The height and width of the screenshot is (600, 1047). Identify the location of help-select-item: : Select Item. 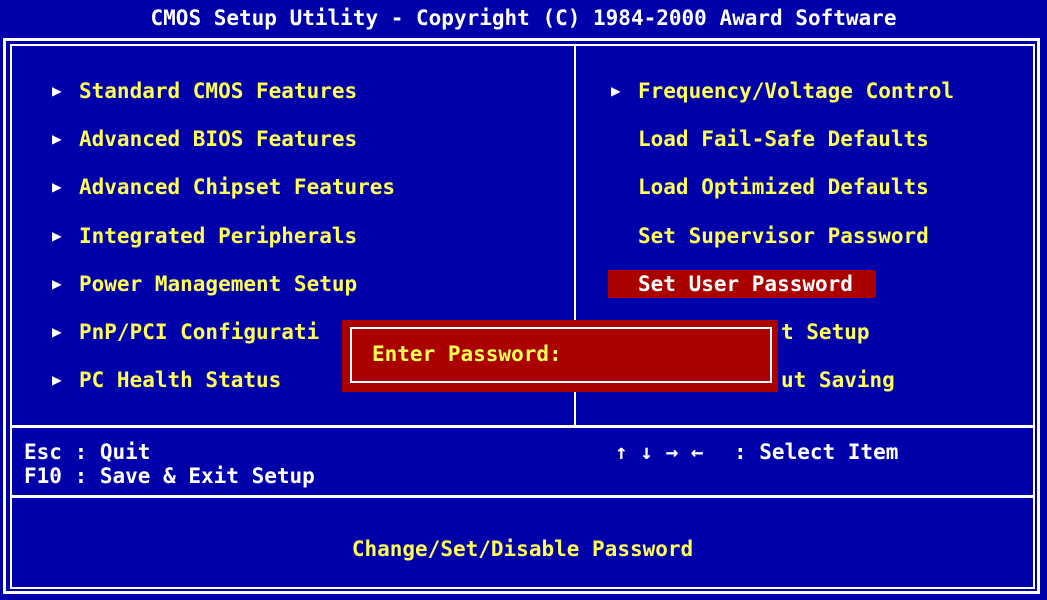
(816, 452).